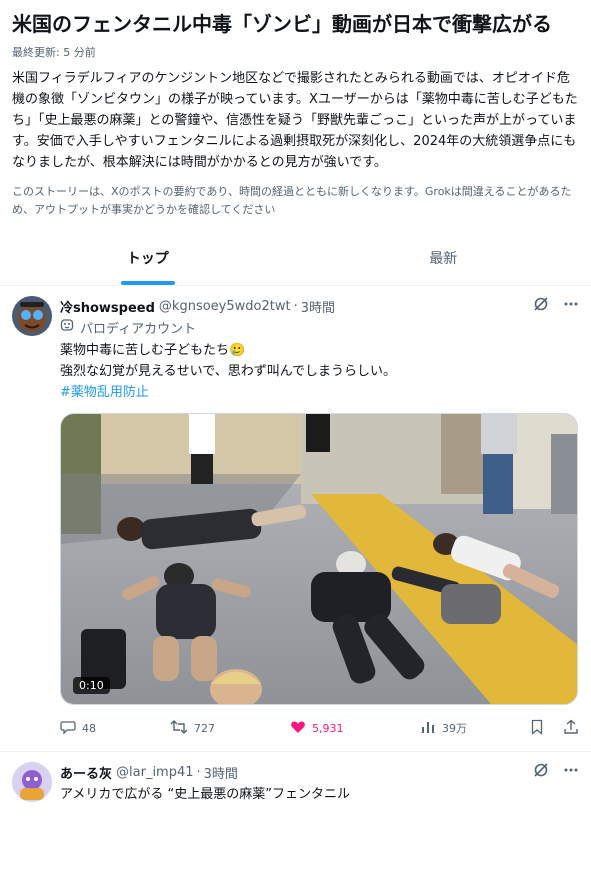  What do you see at coordinates (153, 350) in the screenshot?
I see `post-text-line: 薬物中毒に苦しむ子どもたち🥲` at bounding box center [153, 350].